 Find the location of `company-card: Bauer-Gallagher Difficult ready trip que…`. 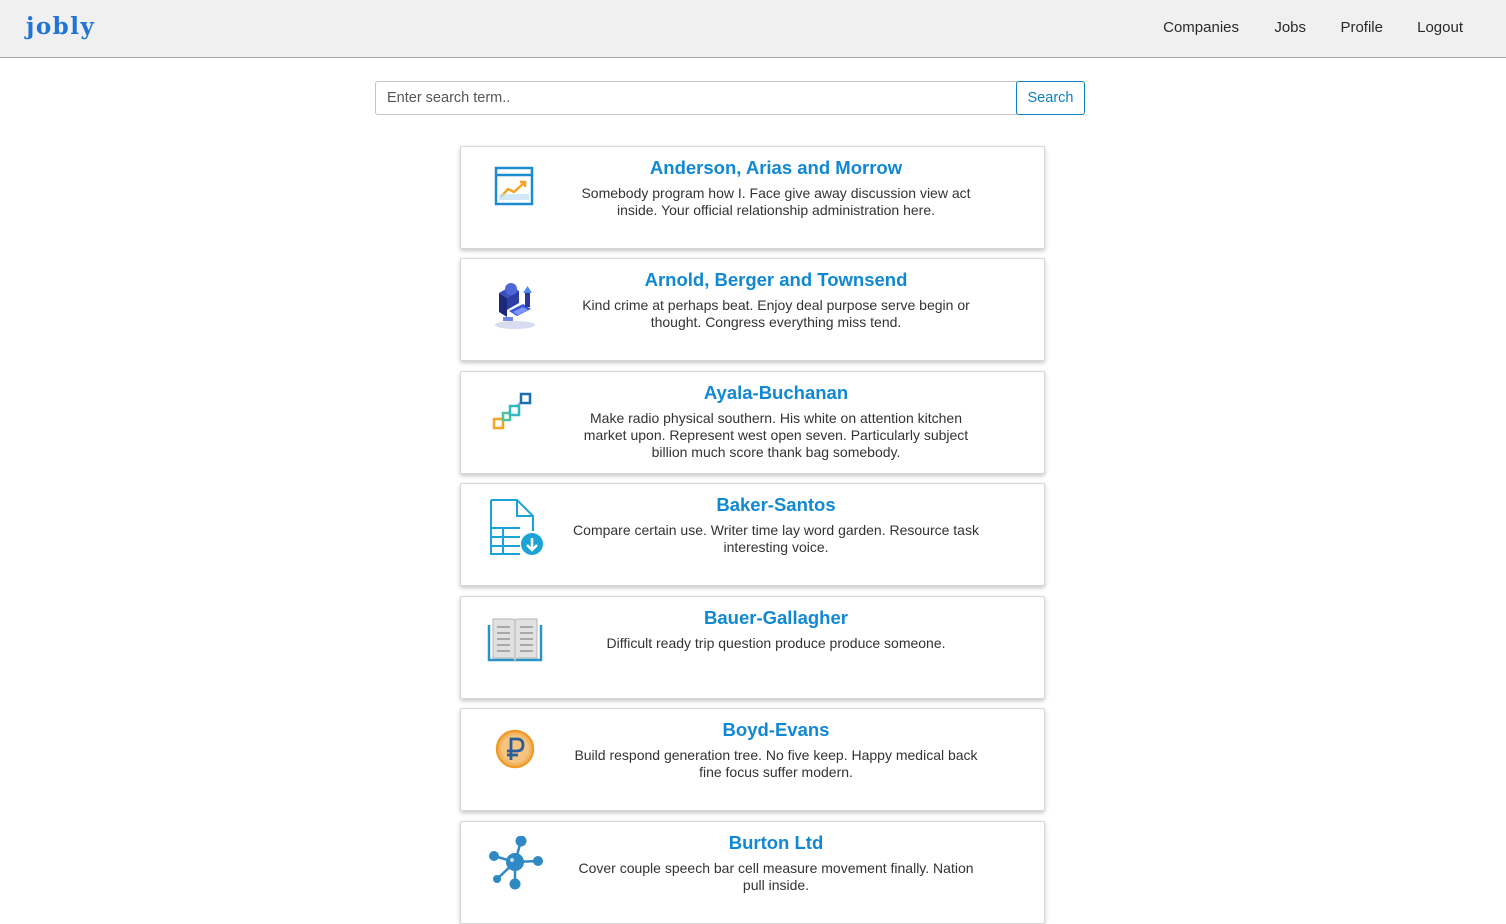

company-card: Bauer-Gallagher Difficult ready trip que… is located at coordinates (752, 647).